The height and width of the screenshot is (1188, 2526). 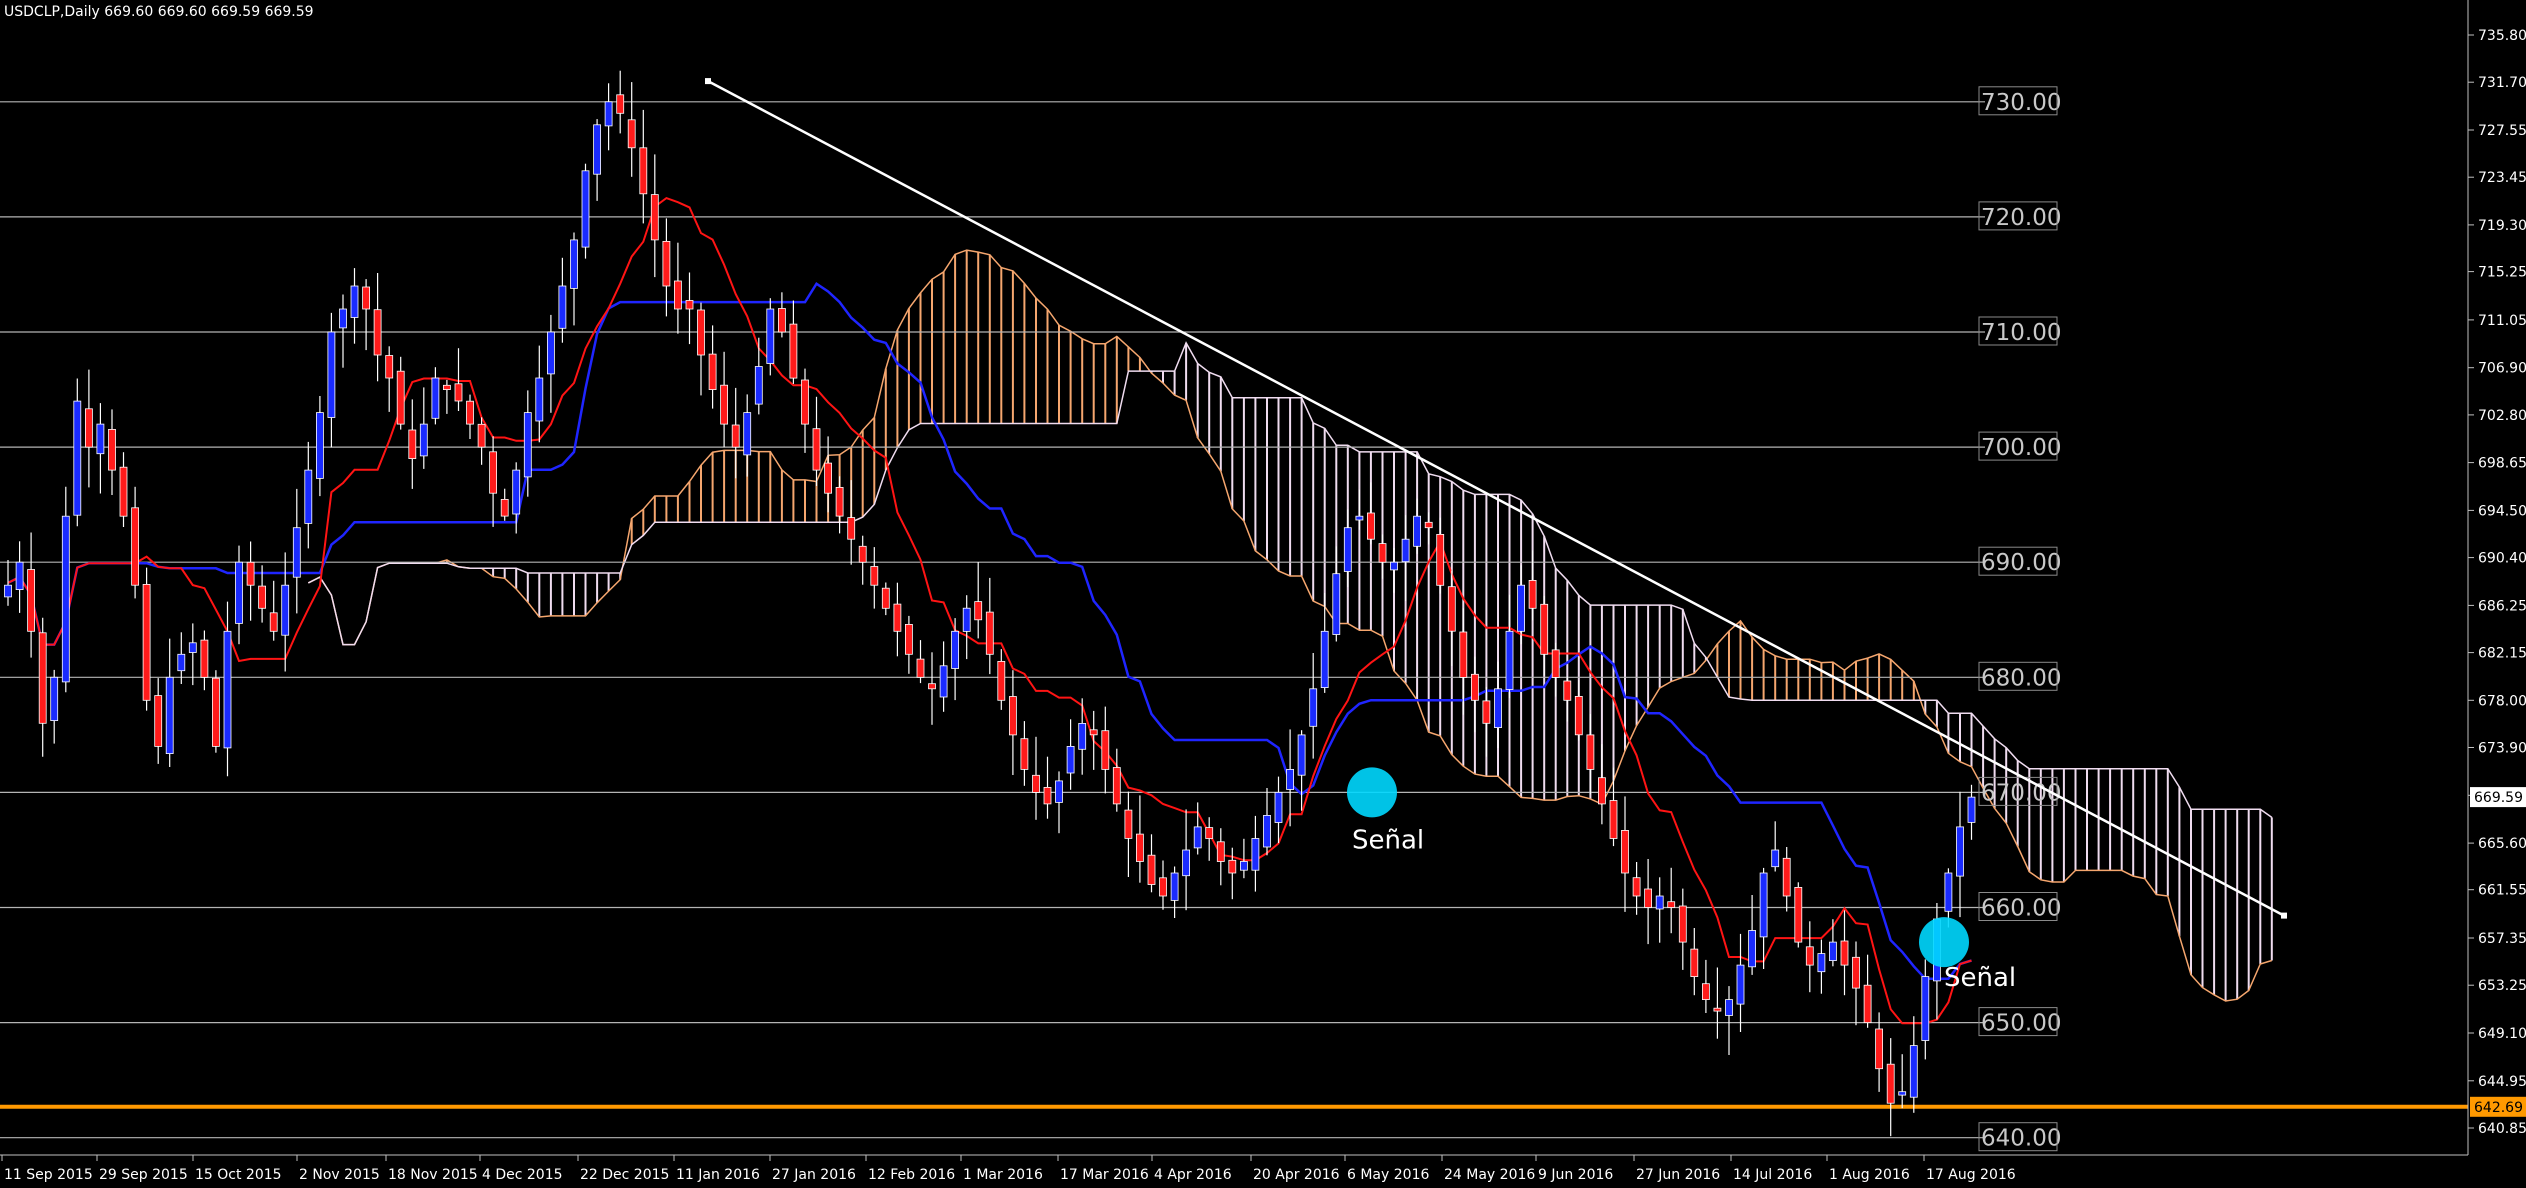 What do you see at coordinates (2021, 793) in the screenshot?
I see `level-label: 670.00` at bounding box center [2021, 793].